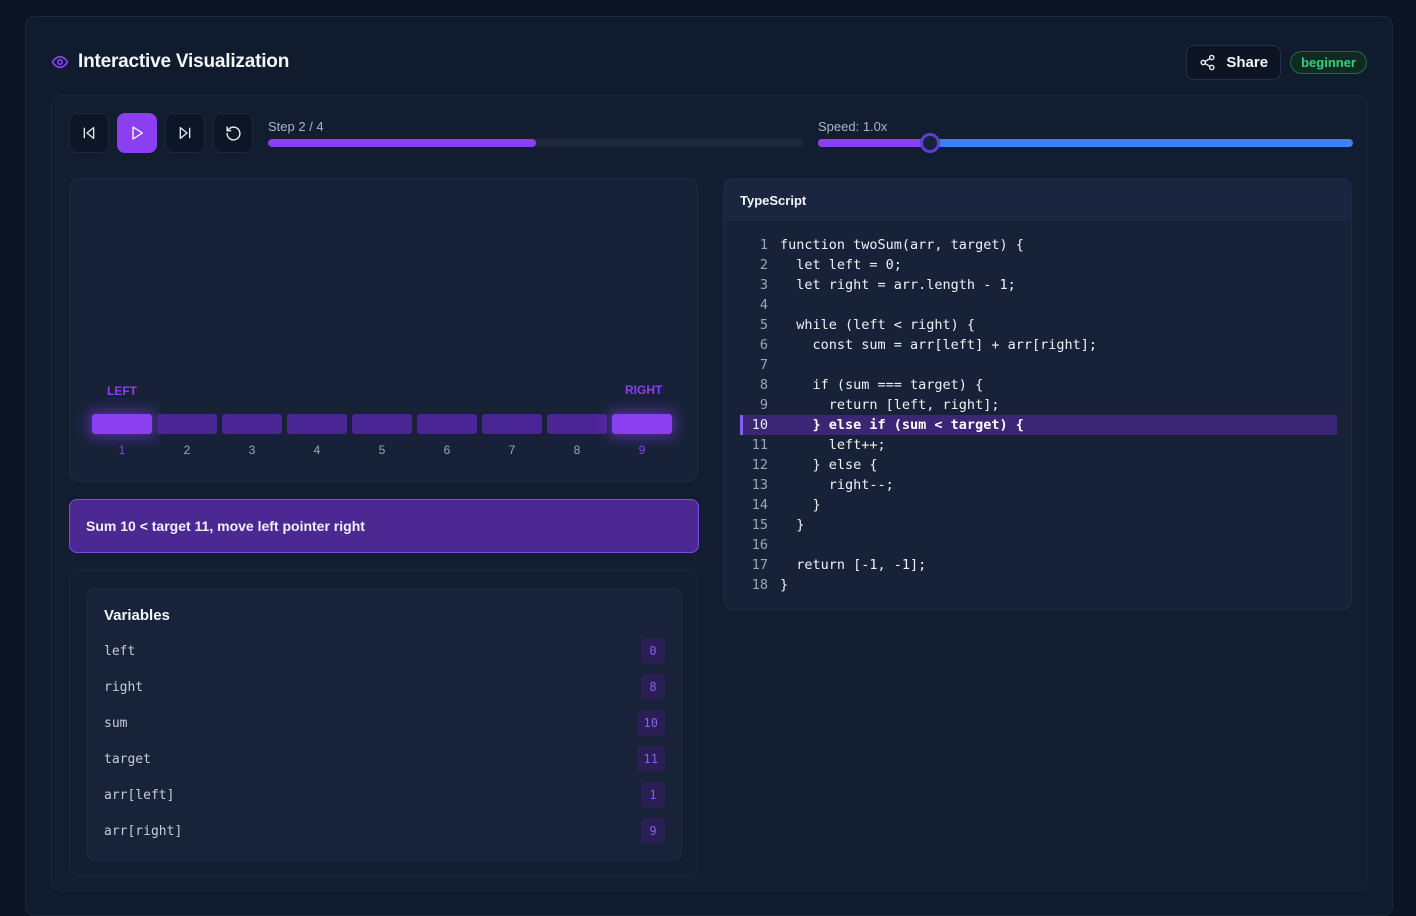  What do you see at coordinates (317, 450) in the screenshot?
I see `array-cell-index: 4` at bounding box center [317, 450].